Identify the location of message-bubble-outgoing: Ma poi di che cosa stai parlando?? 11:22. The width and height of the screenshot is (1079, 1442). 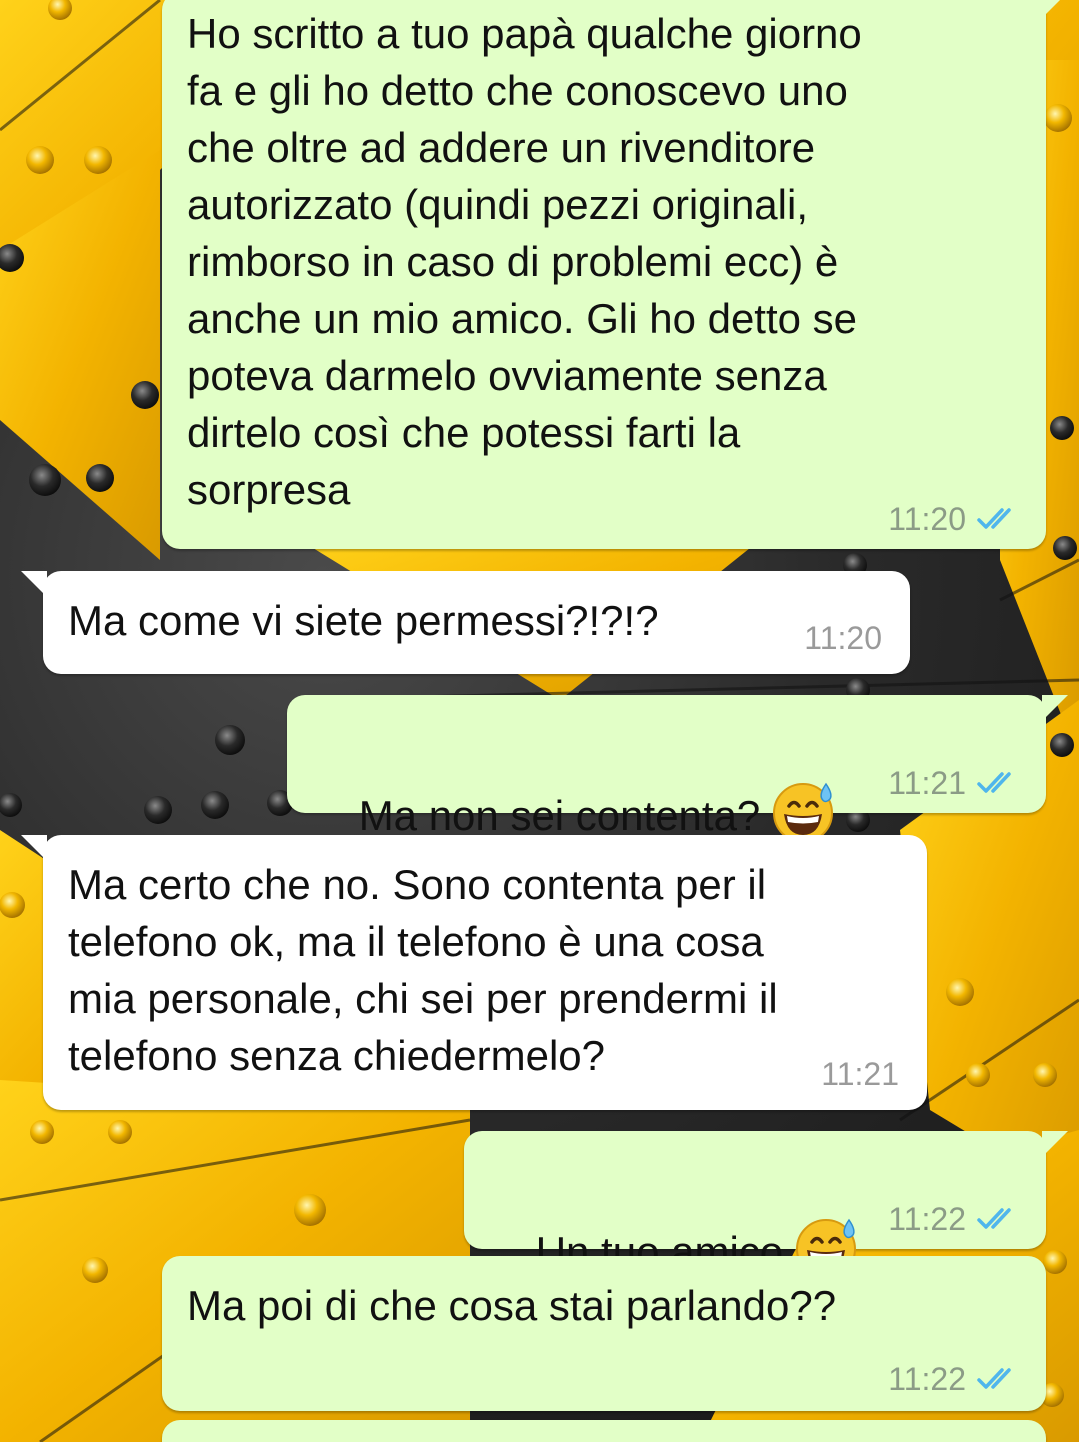
(604, 1333).